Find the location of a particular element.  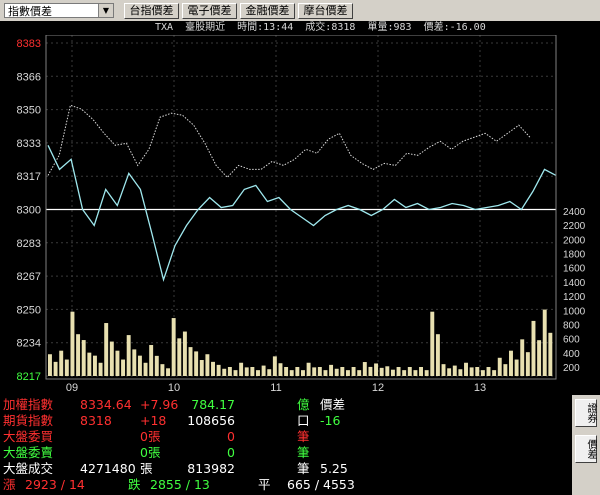

row-amount: 813982 is located at coordinates (211, 468).